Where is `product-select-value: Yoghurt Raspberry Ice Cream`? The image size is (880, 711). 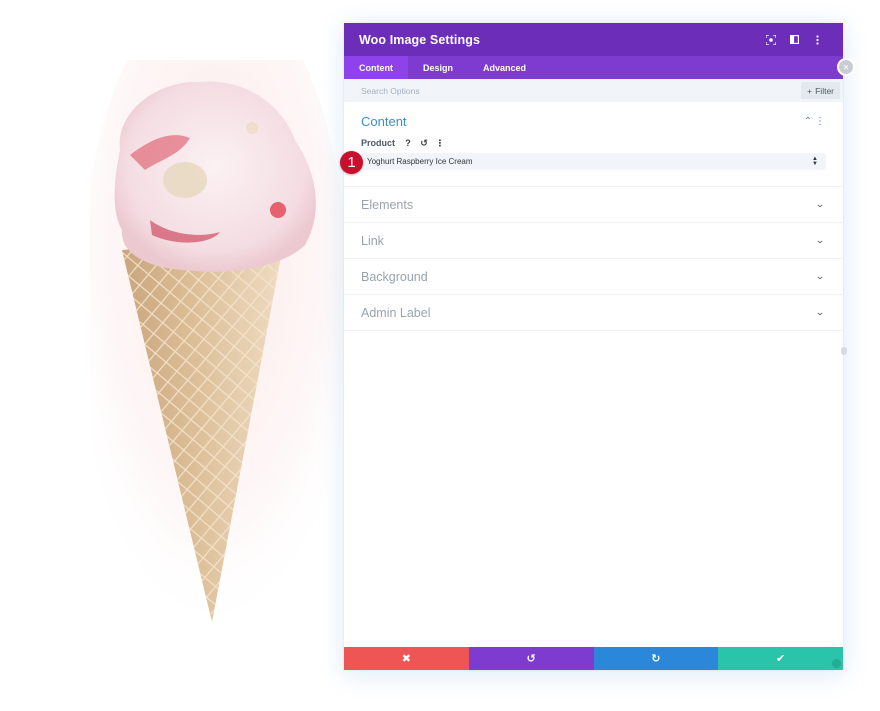 product-select-value: Yoghurt Raspberry Ice Cream is located at coordinates (420, 161).